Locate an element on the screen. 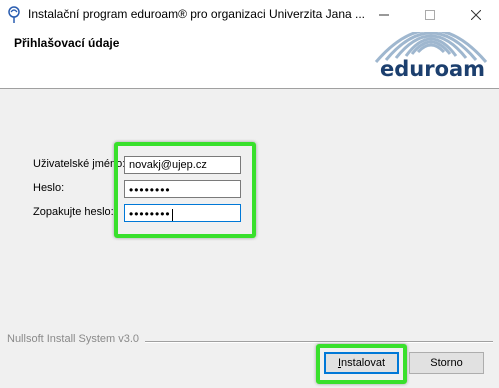 This screenshot has width=499, height=388. password-label: Heslo: is located at coordinates (49, 188).